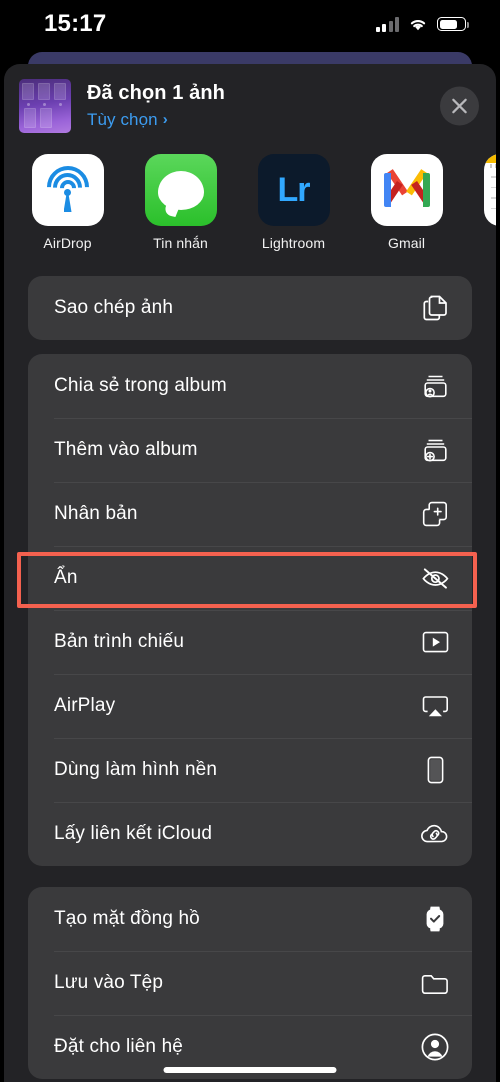 The width and height of the screenshot is (500, 1082). I want to click on share-apps-row: AirDrop Tin nhắn Lr Lightroom Gmail, so click(250, 205).